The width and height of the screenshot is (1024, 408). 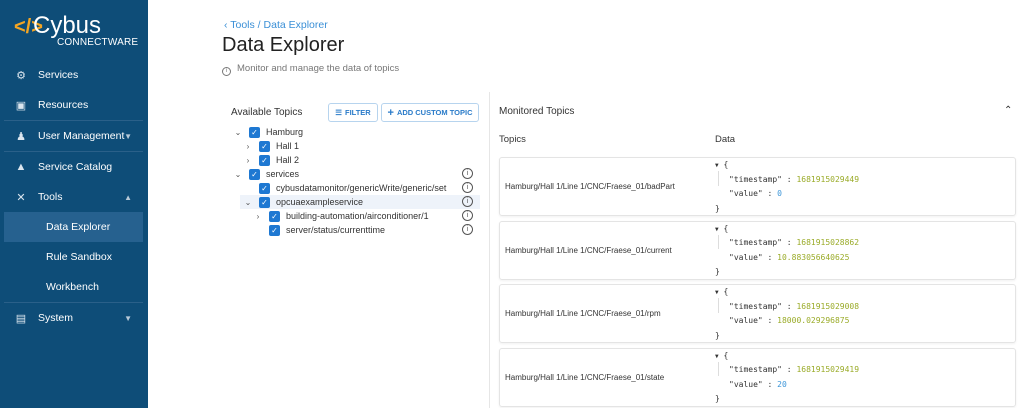 What do you see at coordinates (21, 136) in the screenshot?
I see `users-gear-icon: ♟` at bounding box center [21, 136].